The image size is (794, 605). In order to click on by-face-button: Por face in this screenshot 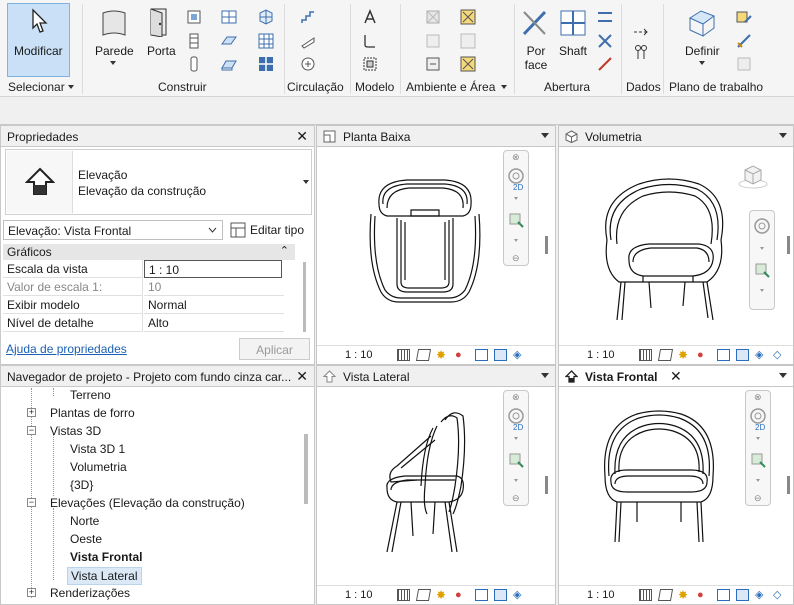, I will do `click(536, 58)`.